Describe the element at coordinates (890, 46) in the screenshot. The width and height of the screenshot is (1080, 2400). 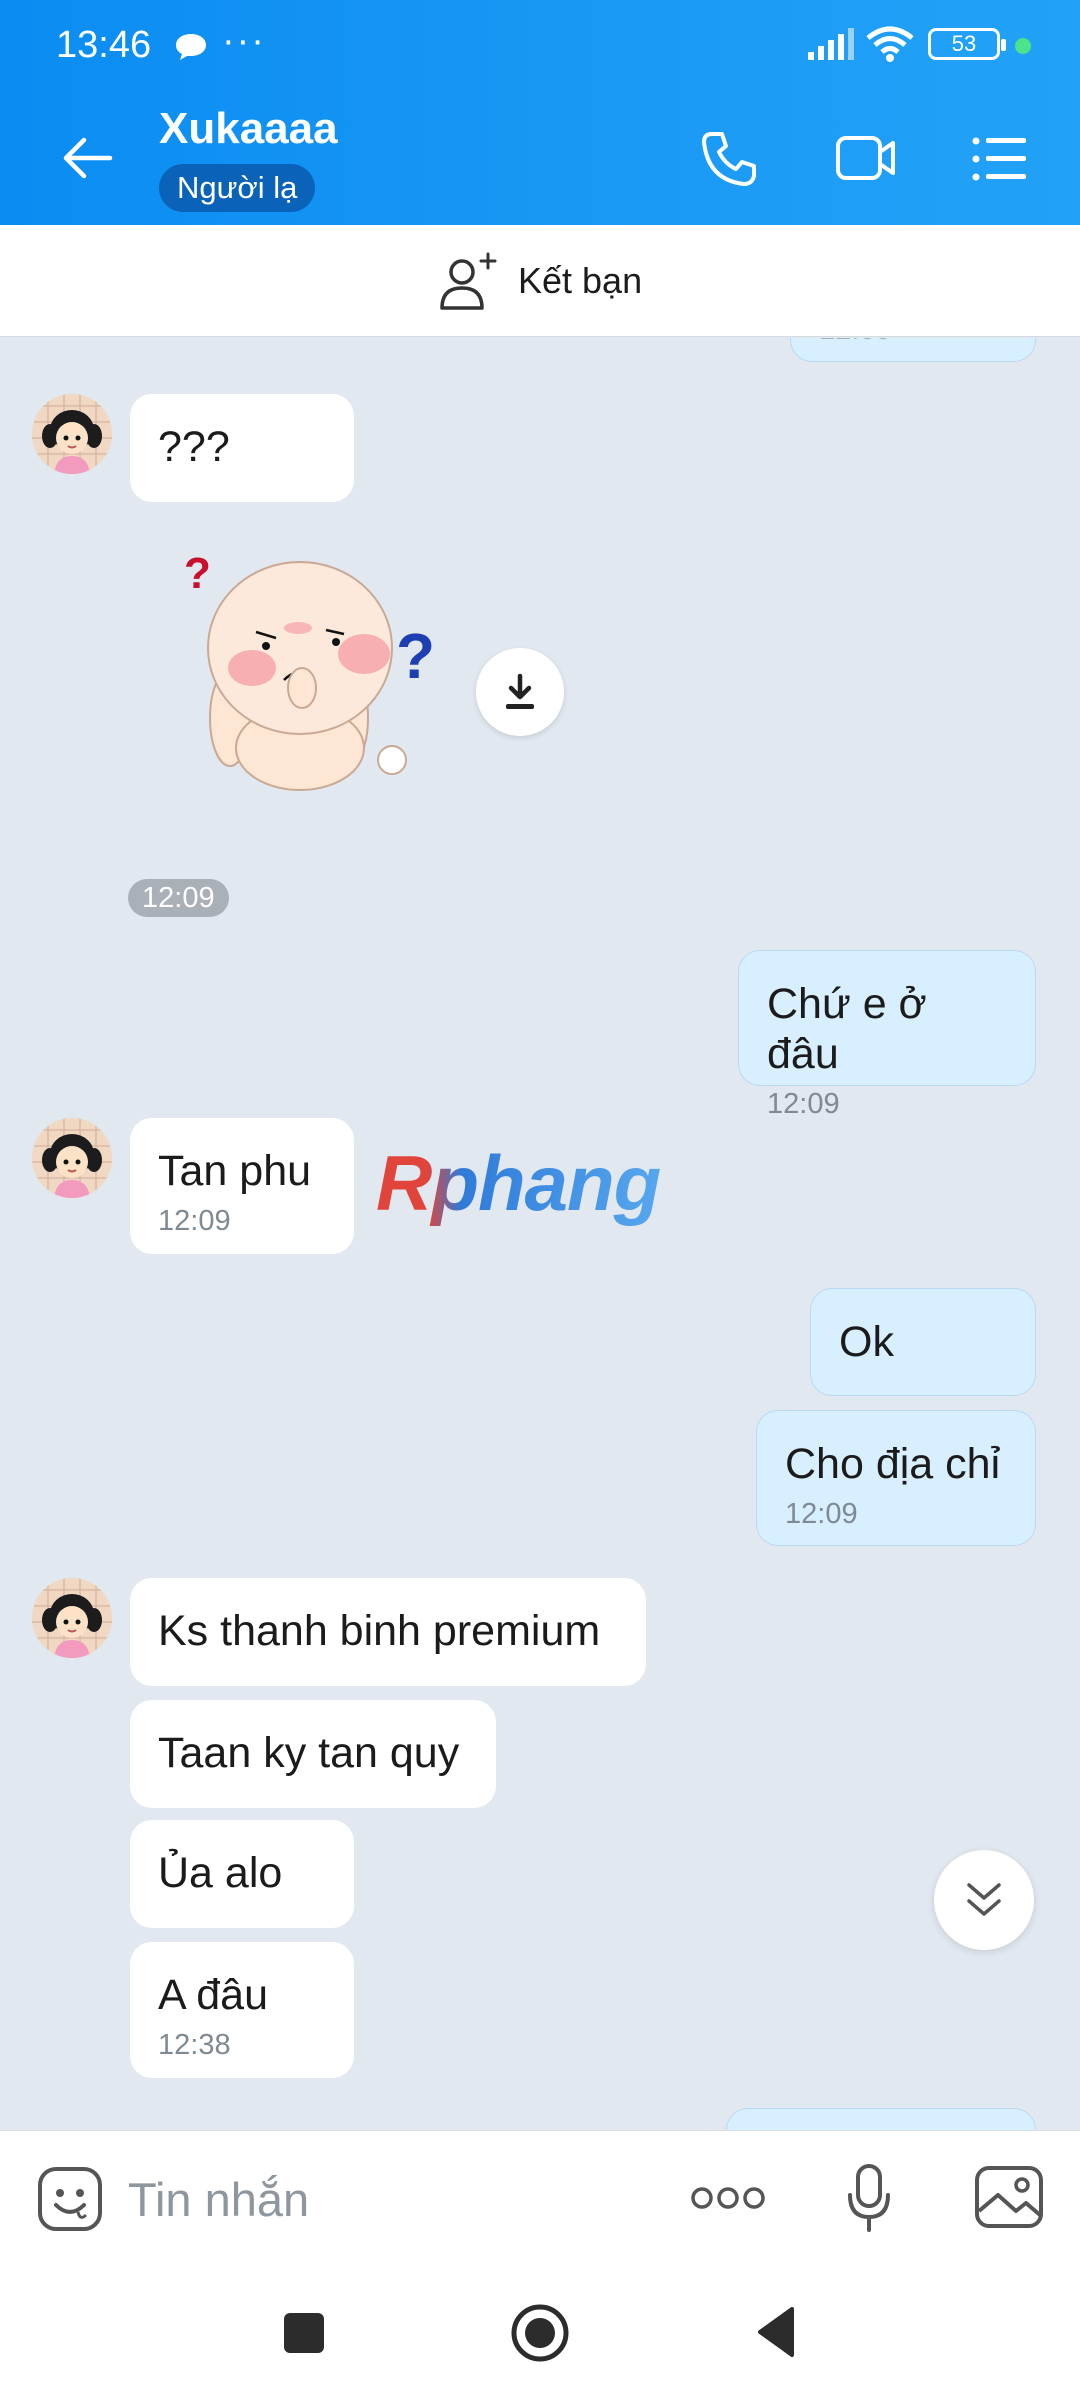
I see `wifi-icon` at that location.